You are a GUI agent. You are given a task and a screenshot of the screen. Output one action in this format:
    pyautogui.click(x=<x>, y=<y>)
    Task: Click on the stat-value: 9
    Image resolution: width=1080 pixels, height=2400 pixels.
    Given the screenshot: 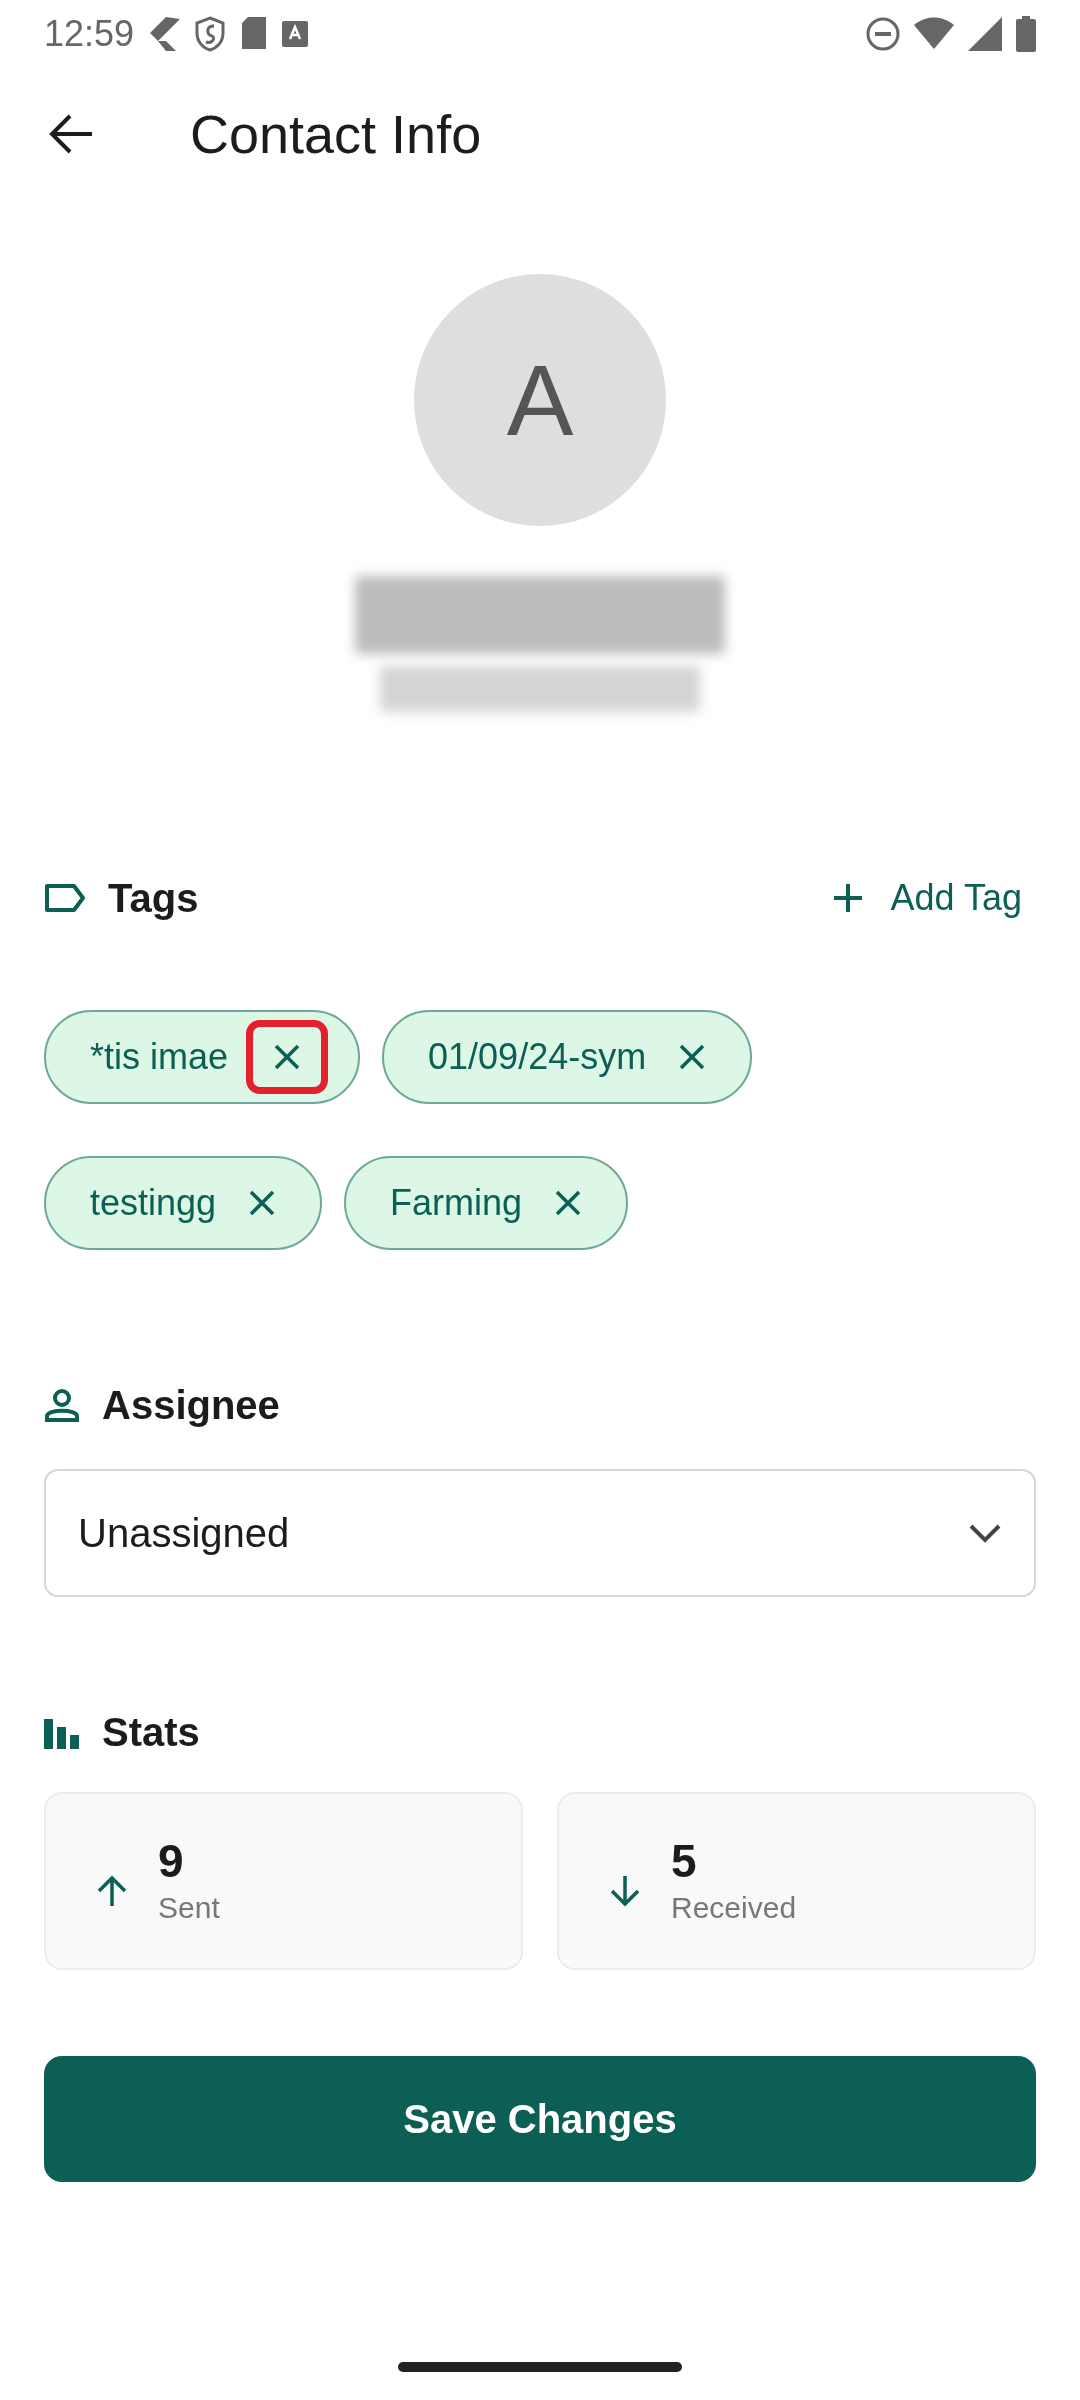 What is the action you would take?
    pyautogui.click(x=171, y=1861)
    